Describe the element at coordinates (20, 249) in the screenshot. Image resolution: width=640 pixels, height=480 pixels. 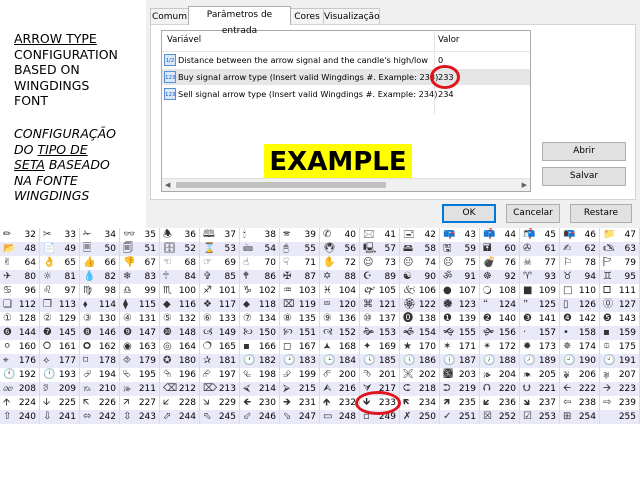
I see `wingdings-cell: 📂 48` at that location.